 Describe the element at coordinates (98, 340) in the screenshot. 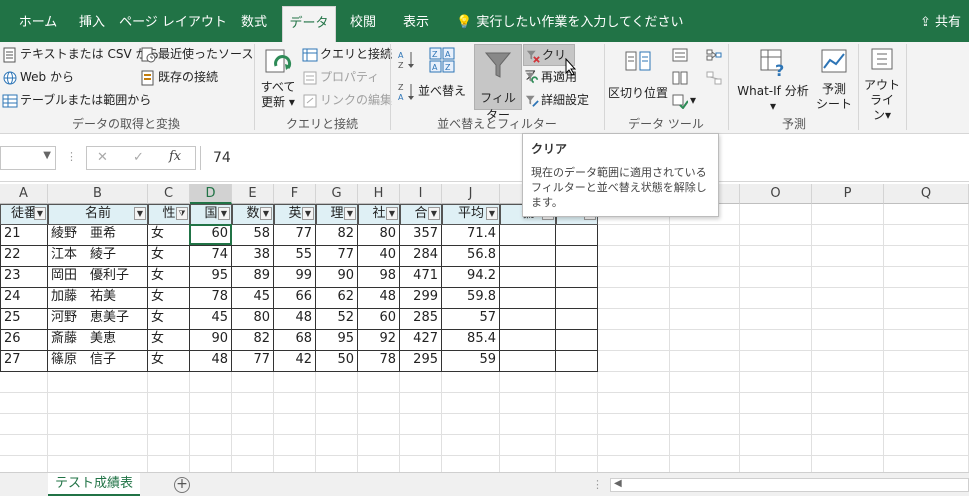

I see `table-cell: 斎藤 美恵` at that location.